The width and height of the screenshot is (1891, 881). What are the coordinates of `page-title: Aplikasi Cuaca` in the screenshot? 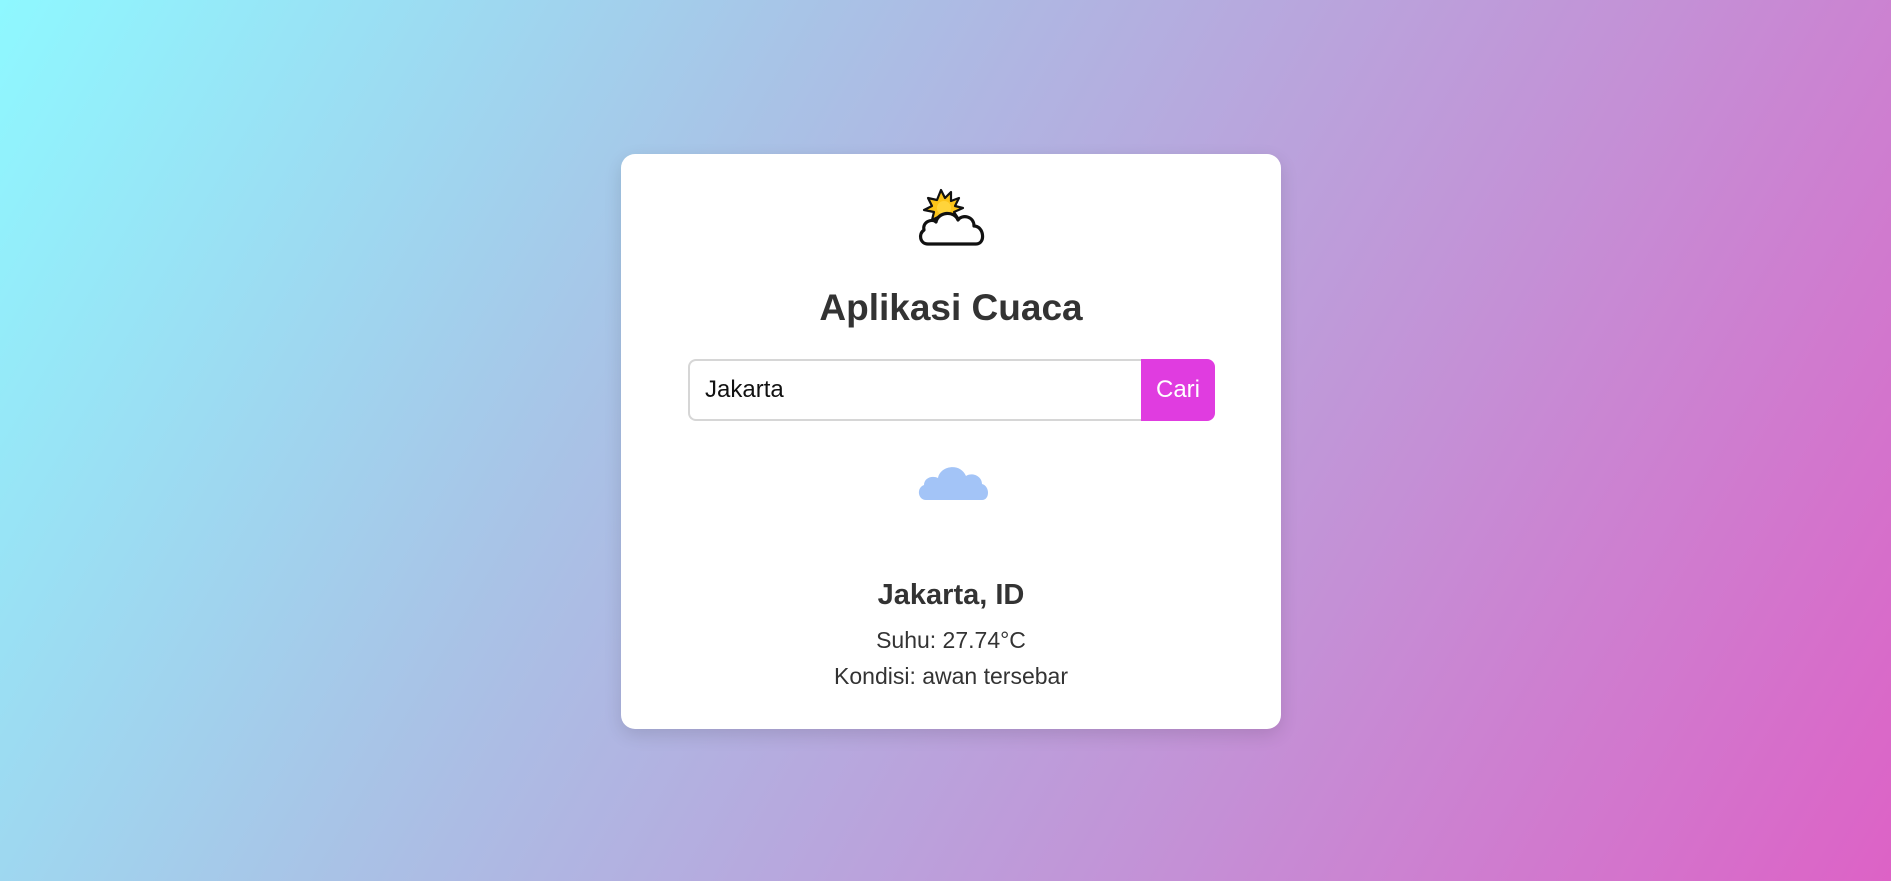 It's located at (951, 307).